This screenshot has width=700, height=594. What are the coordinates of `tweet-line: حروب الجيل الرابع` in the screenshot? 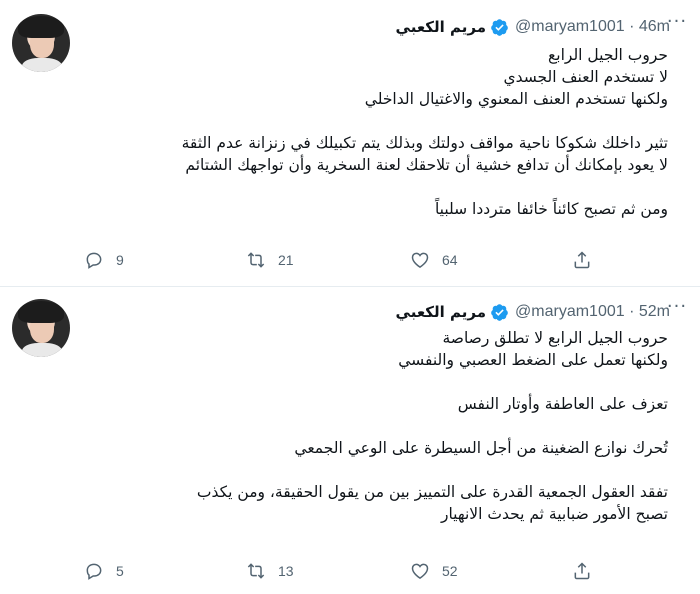 It's located at (608, 55).